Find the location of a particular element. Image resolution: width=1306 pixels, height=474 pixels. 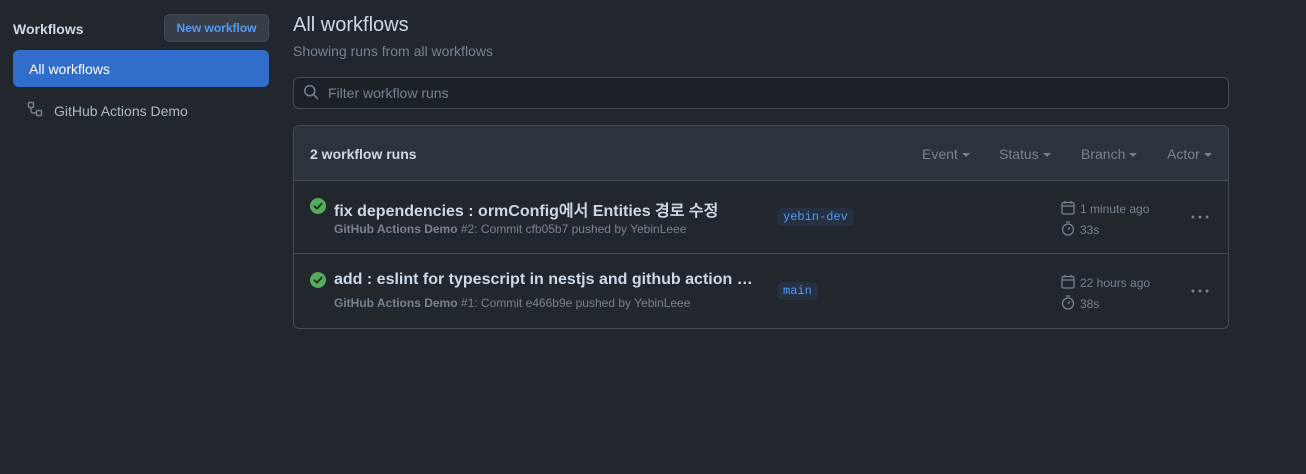

run-duration: 38s is located at coordinates (1080, 304).